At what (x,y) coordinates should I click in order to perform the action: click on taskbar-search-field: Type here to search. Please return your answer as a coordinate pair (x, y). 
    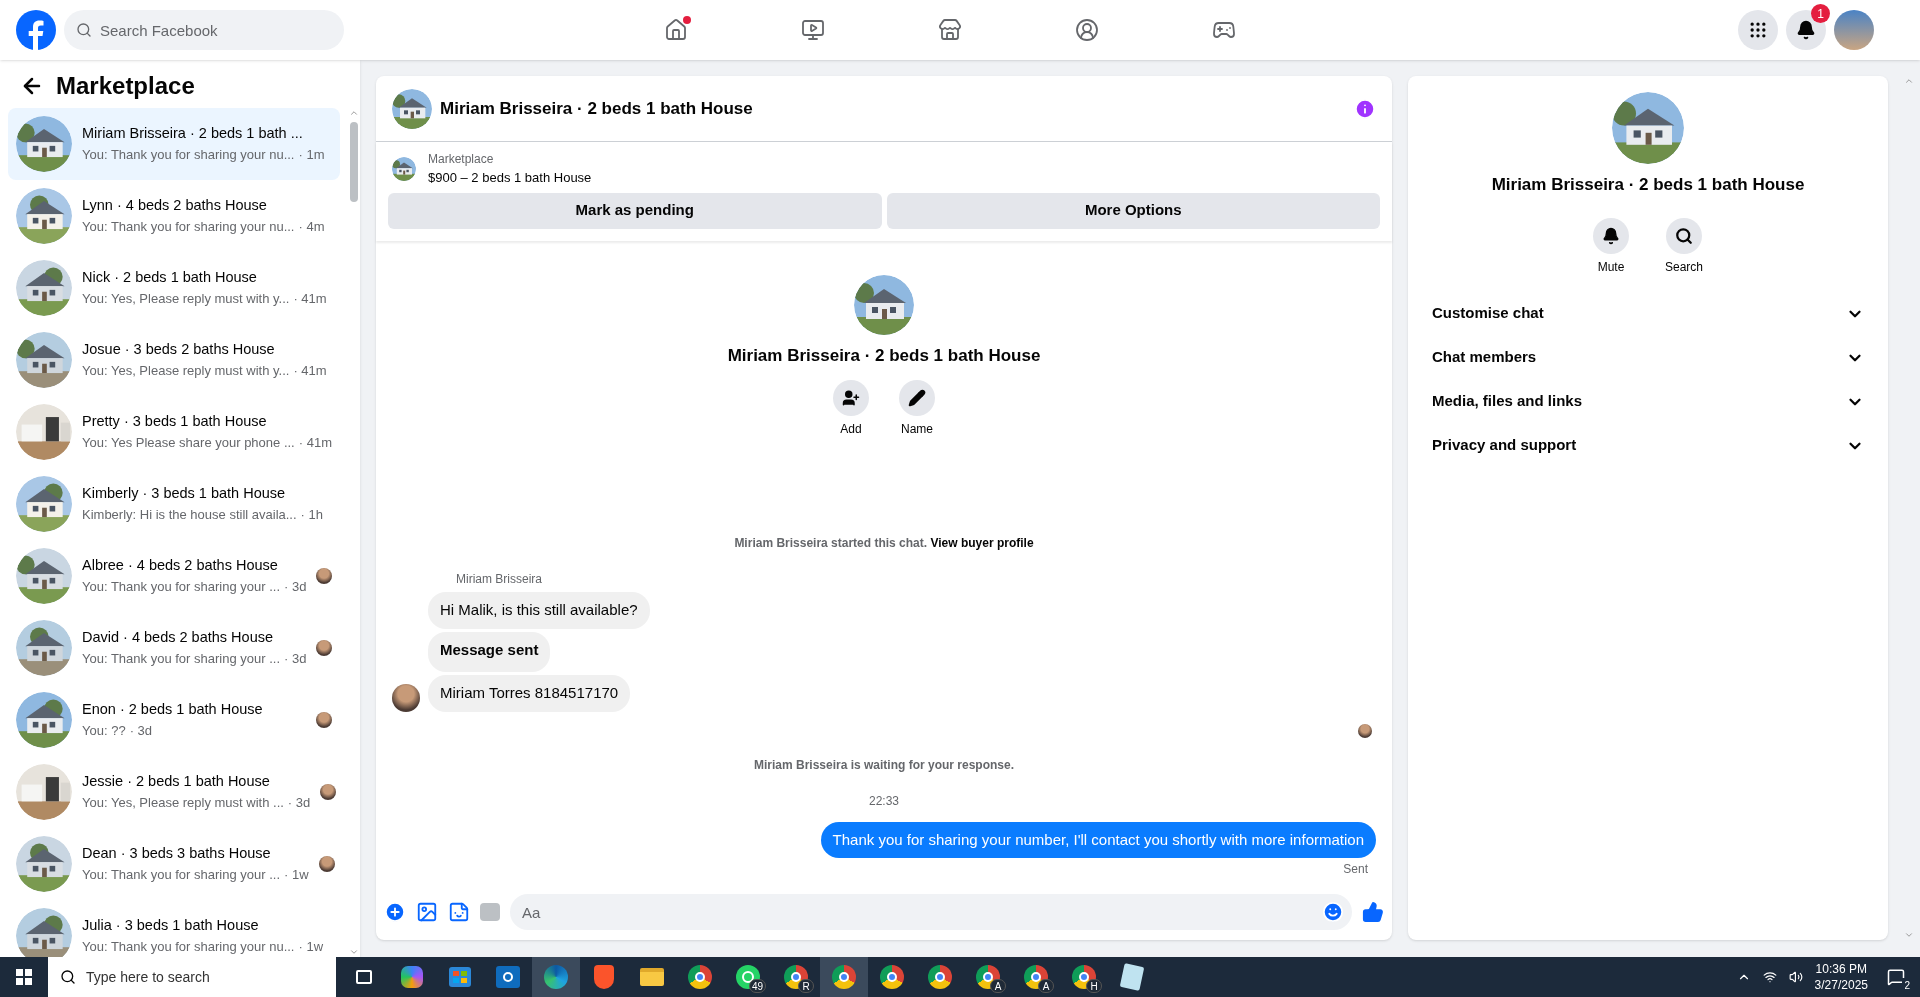
    Looking at the image, I should click on (192, 977).